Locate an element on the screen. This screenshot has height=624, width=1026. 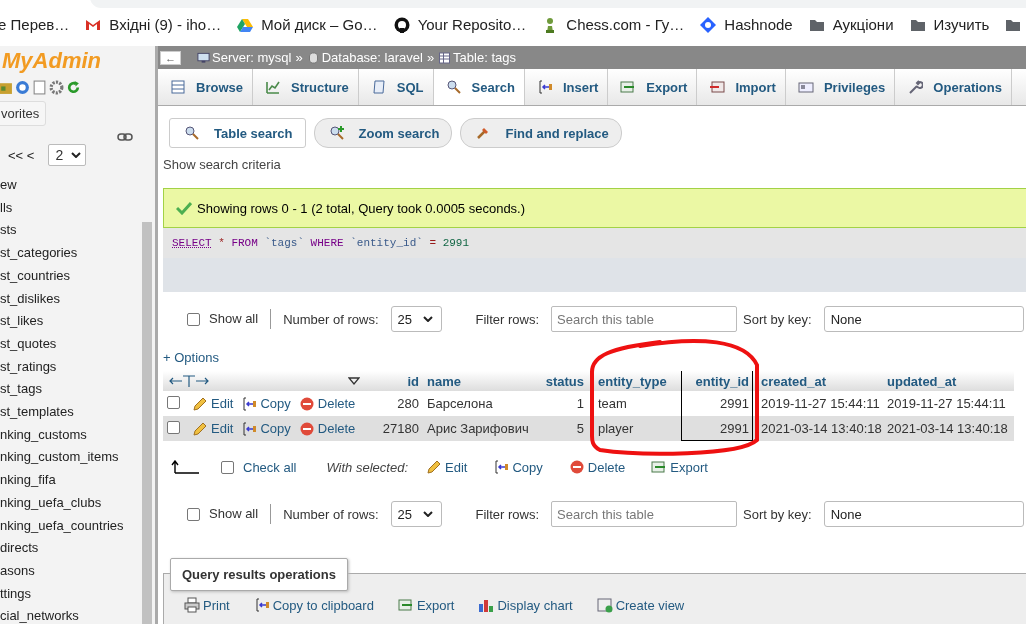
bulk-action-link: Export is located at coordinates (679, 467).